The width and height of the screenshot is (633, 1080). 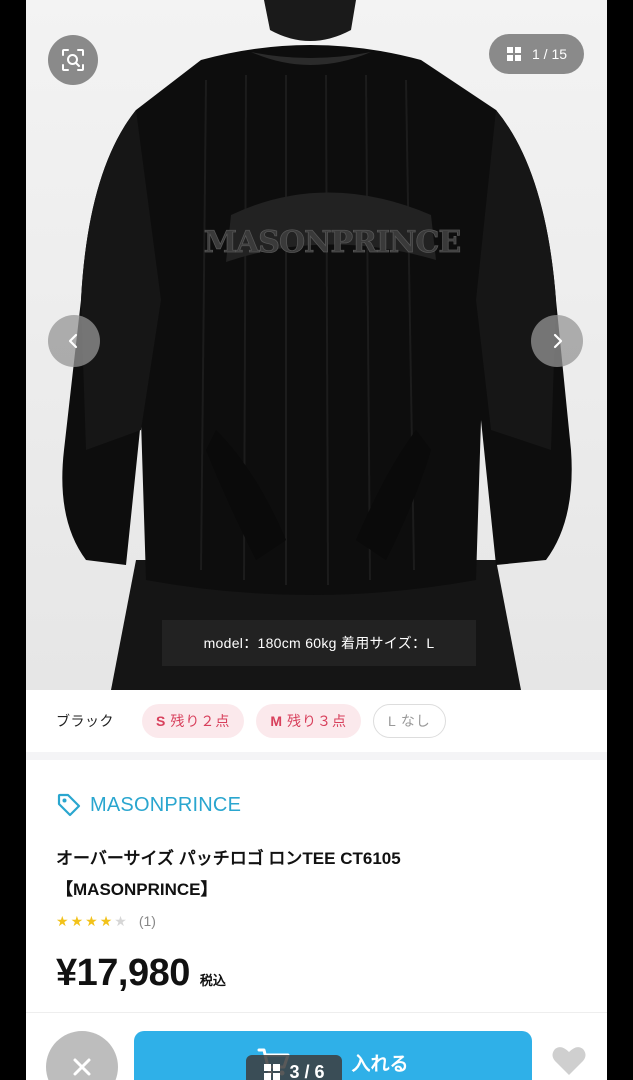 What do you see at coordinates (307, 1070) in the screenshot?
I see `page-indicator-text: 3 / 6` at bounding box center [307, 1070].